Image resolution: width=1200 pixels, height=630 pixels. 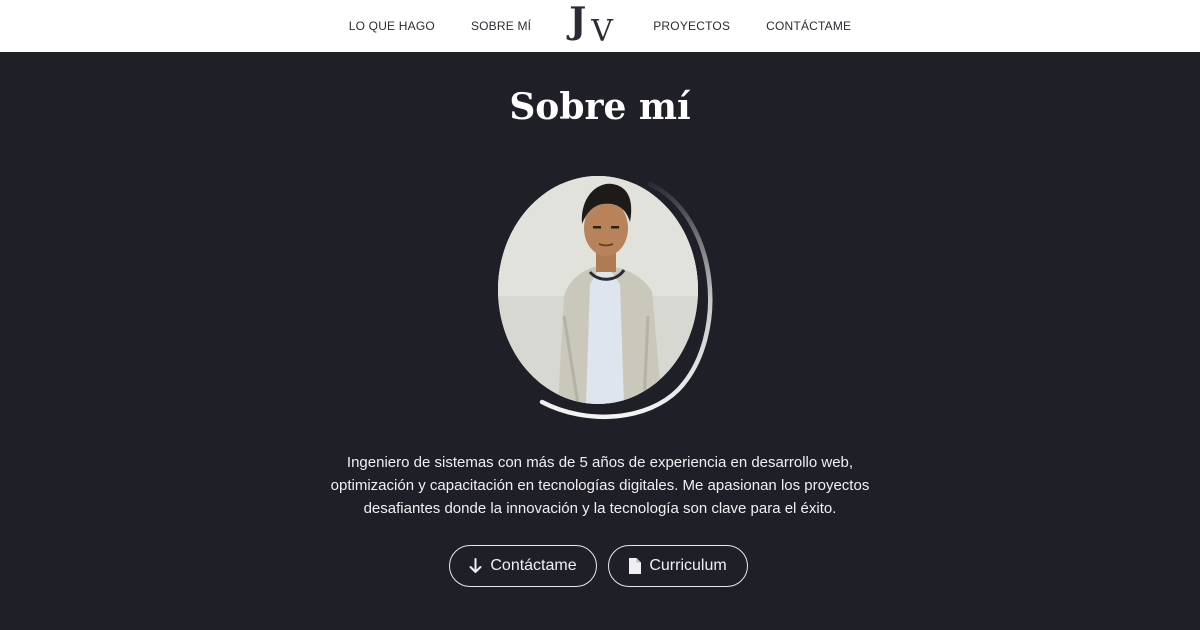 I want to click on arrow-down-icon, so click(x=475, y=565).